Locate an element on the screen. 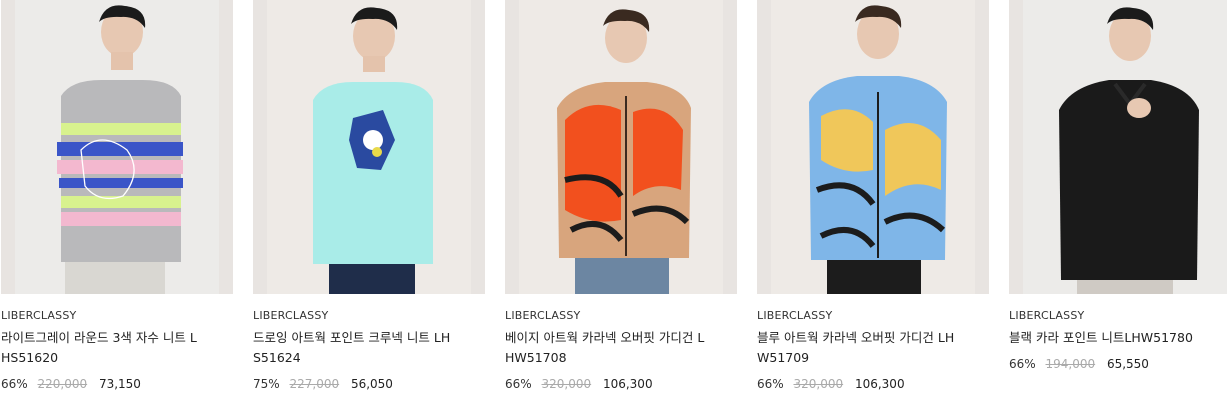  original-price: 227,000 is located at coordinates (314, 384).